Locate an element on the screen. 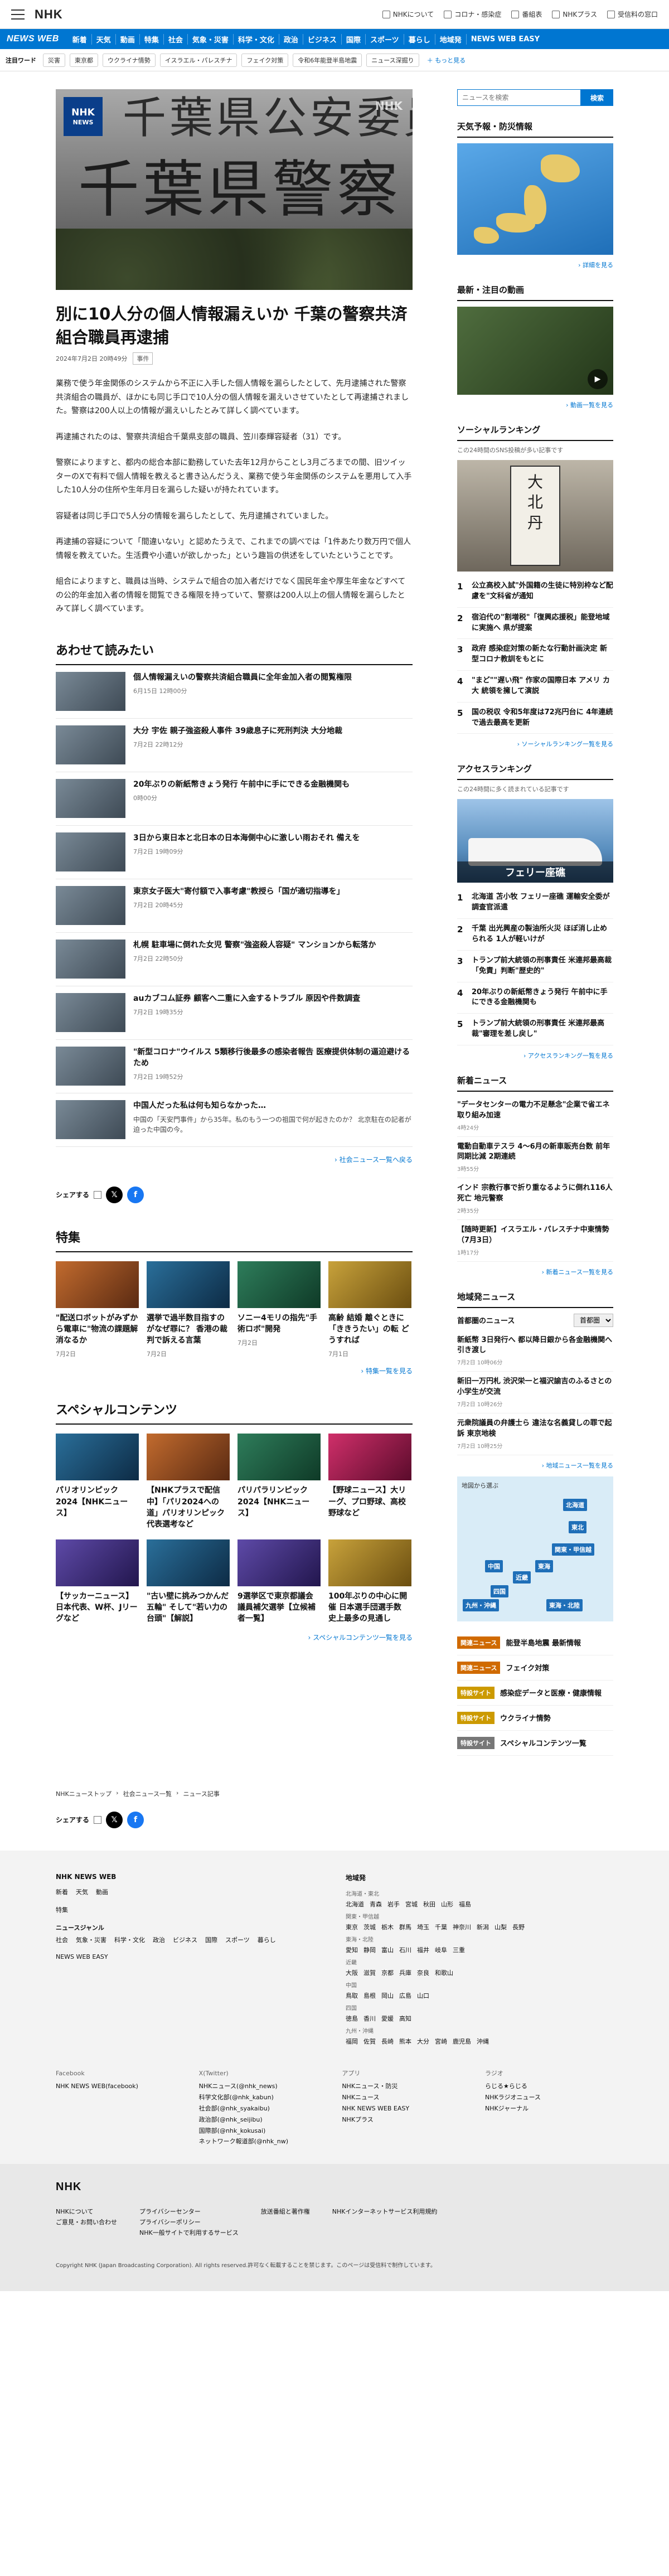  app-link: NHKニュース is located at coordinates (360, 2097).